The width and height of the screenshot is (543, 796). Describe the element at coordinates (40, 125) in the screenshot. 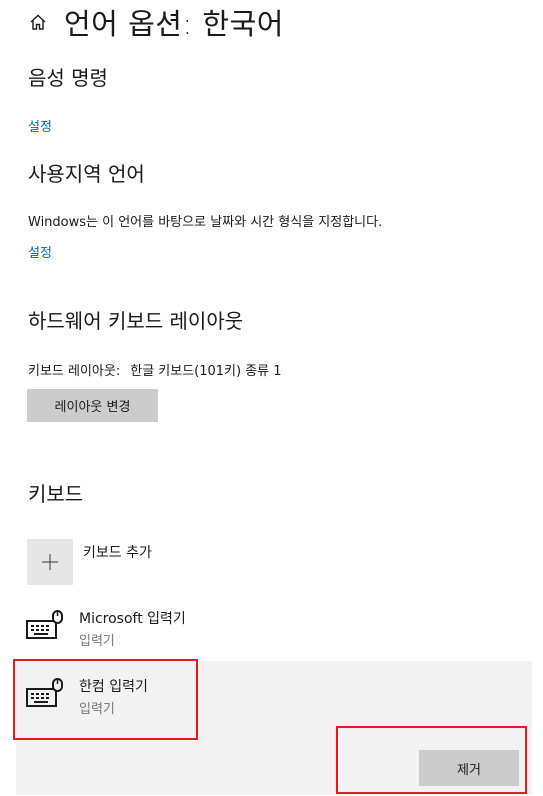

I see `voice-settings-link: 설정` at that location.